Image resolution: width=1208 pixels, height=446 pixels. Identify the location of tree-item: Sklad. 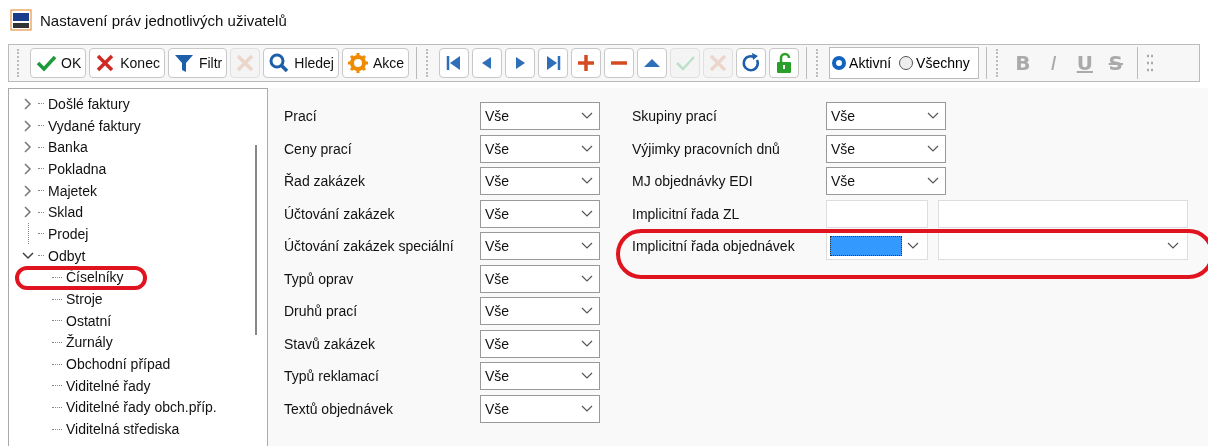
(66, 212).